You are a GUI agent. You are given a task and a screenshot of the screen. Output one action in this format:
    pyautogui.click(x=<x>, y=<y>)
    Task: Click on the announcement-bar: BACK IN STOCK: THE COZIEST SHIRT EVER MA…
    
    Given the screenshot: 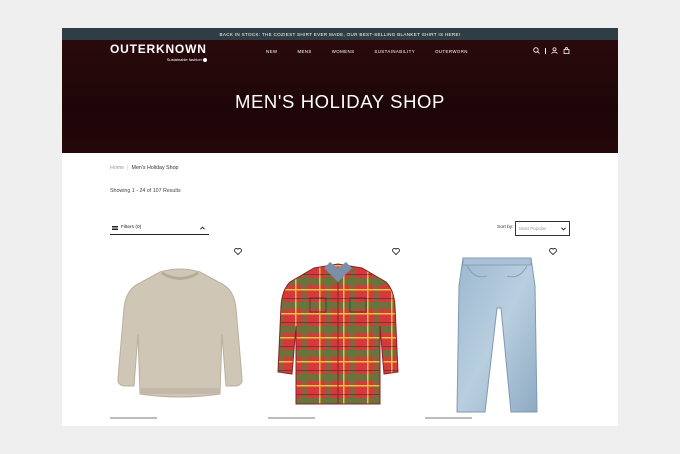 What is the action you would take?
    pyautogui.click(x=340, y=34)
    